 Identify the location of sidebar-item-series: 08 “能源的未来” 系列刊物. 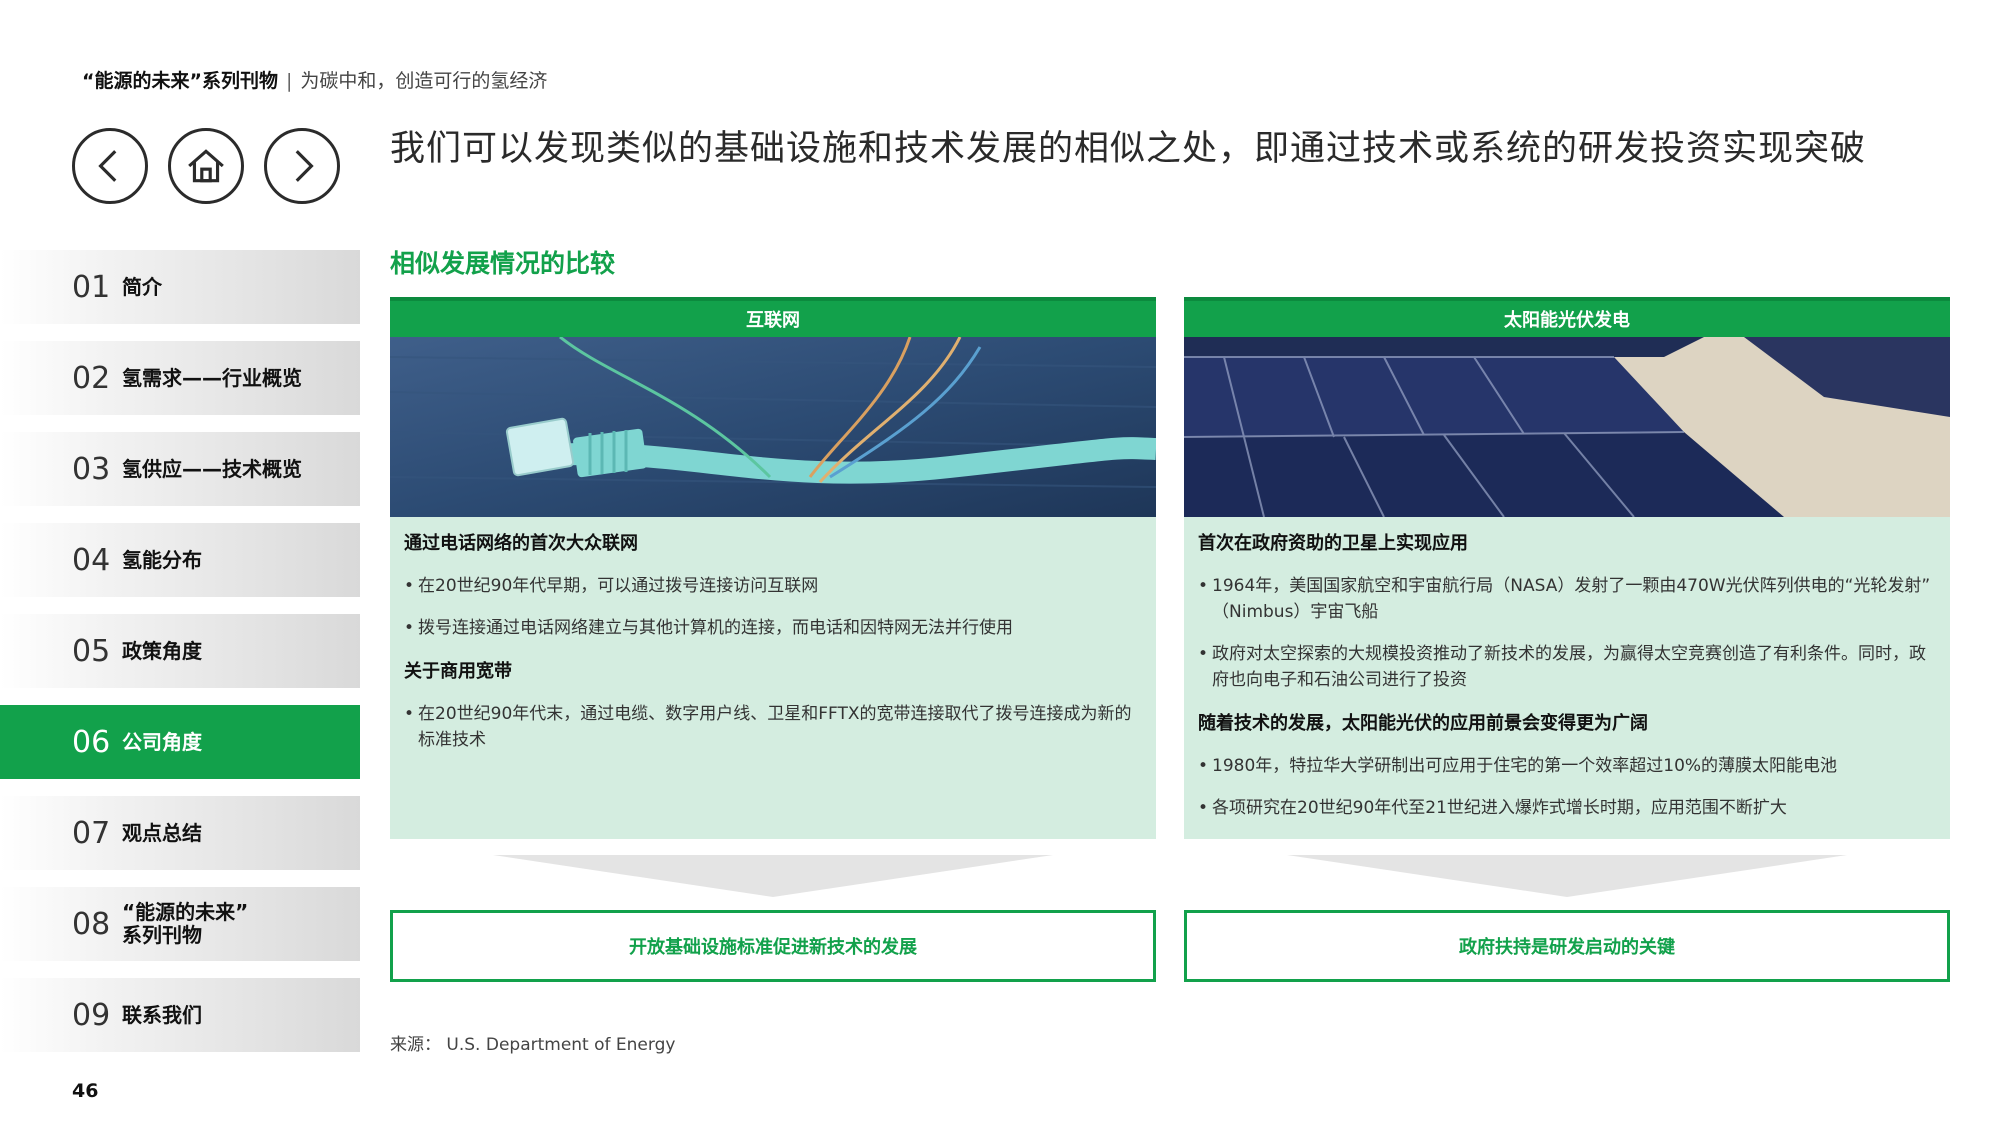
(180, 924).